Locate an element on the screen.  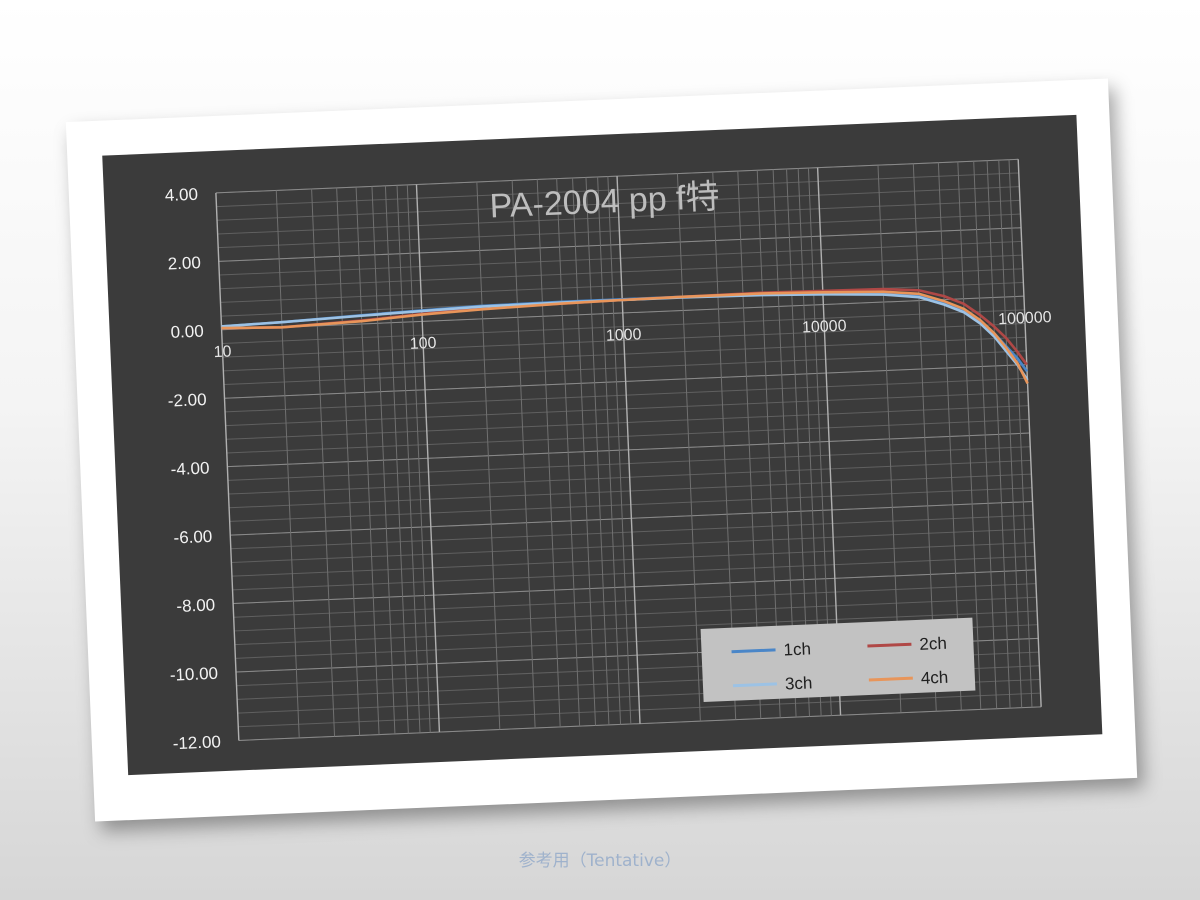
legend-label-3ch: 3ch is located at coordinates (799, 683).